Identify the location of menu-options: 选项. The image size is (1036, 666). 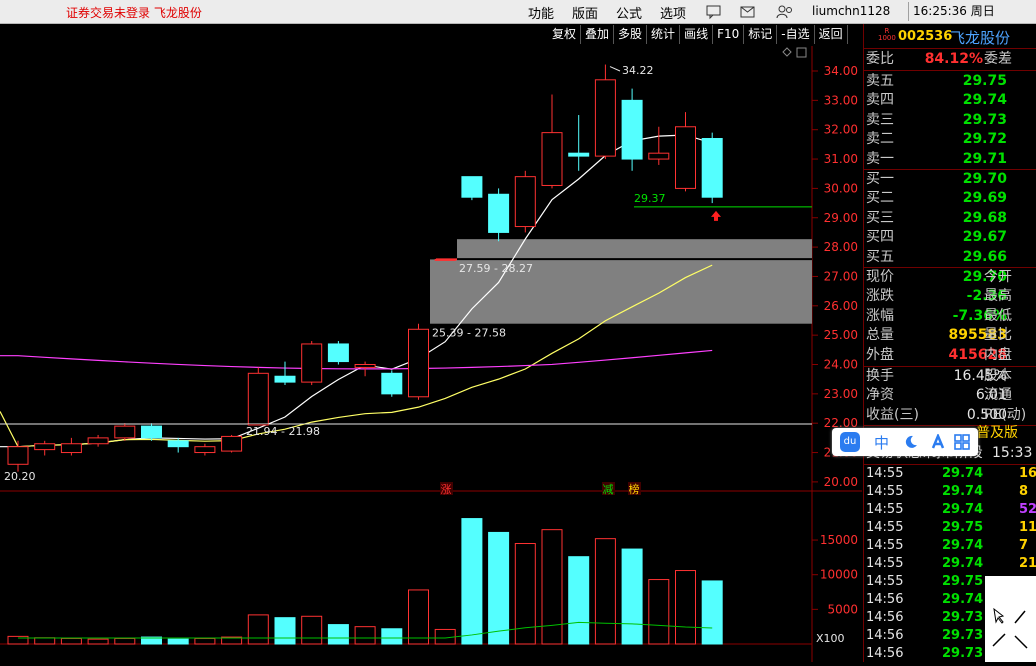
(673, 12).